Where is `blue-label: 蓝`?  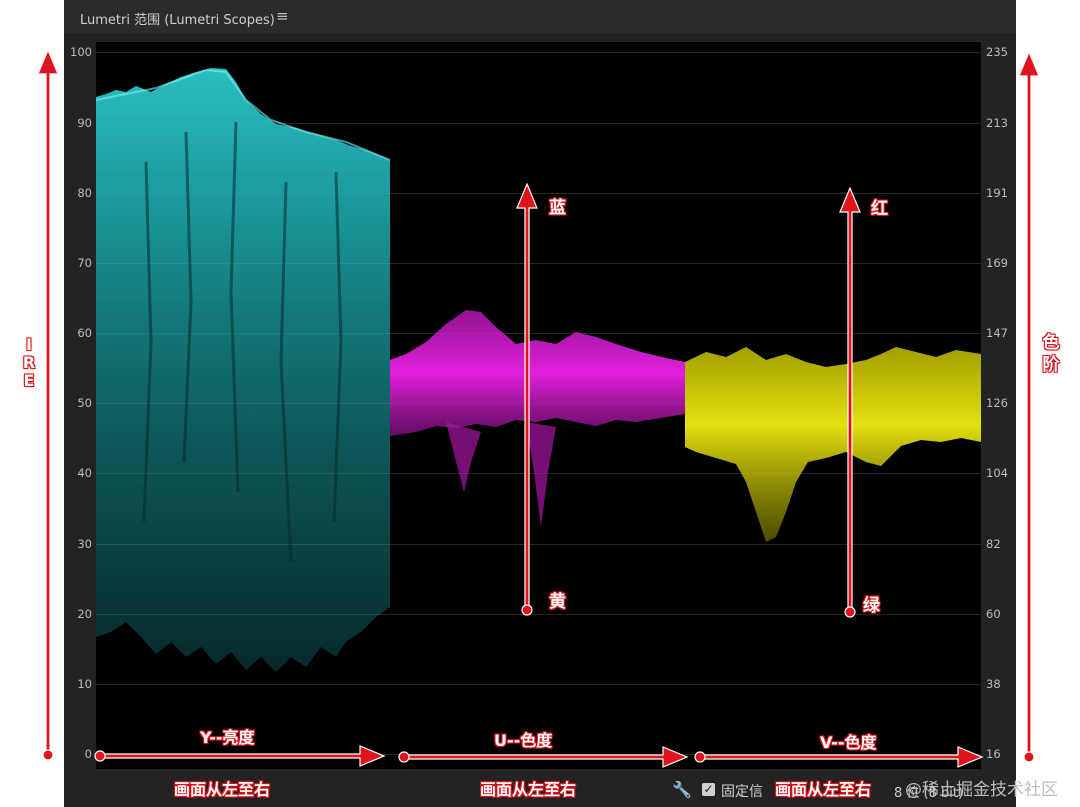
blue-label: 蓝 is located at coordinates (557, 208).